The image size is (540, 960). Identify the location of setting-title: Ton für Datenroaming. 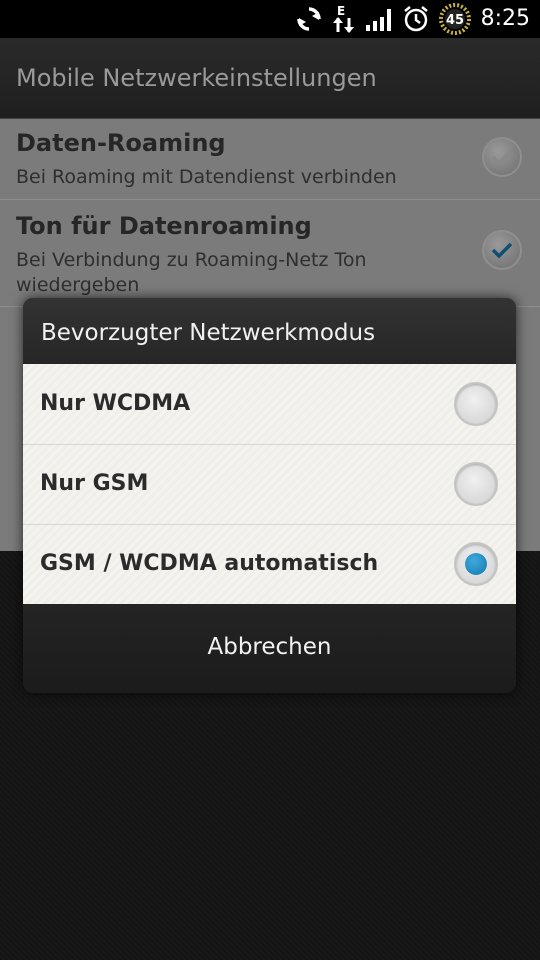
(164, 226).